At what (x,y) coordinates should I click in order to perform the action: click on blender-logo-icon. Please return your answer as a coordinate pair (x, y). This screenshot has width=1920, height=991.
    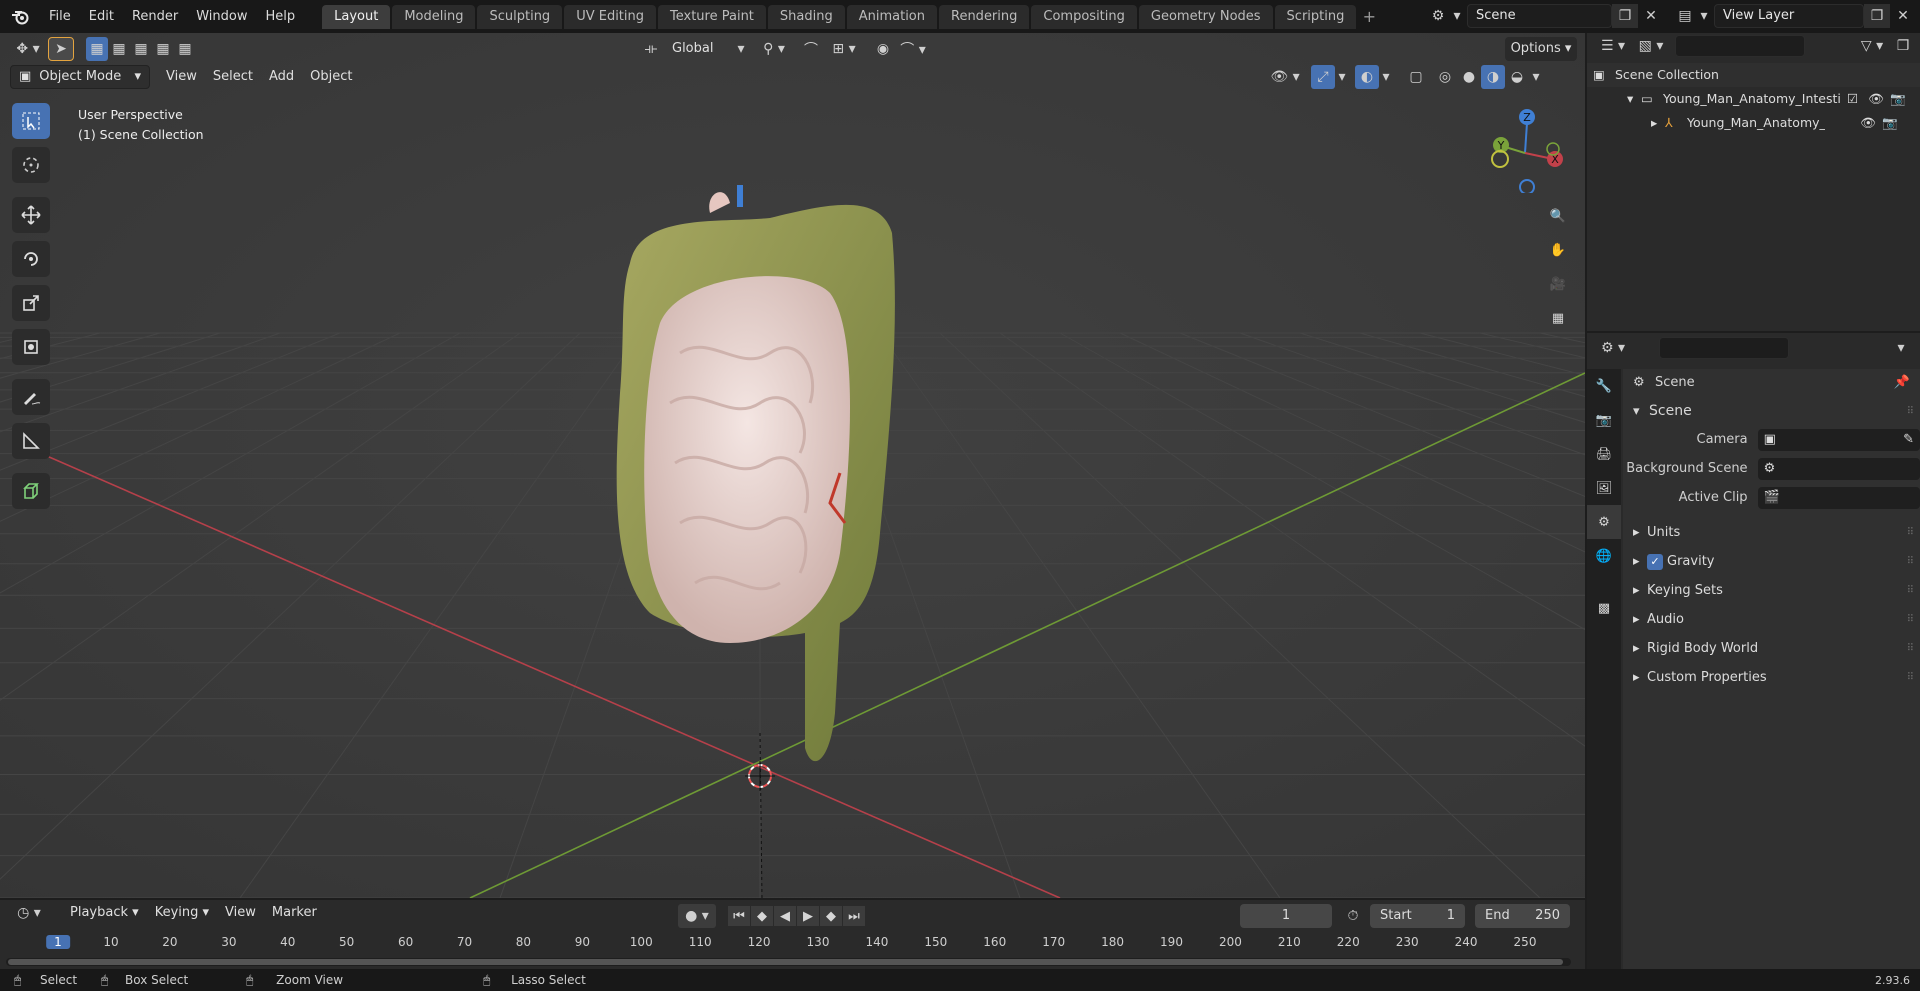
    Looking at the image, I should click on (20, 16).